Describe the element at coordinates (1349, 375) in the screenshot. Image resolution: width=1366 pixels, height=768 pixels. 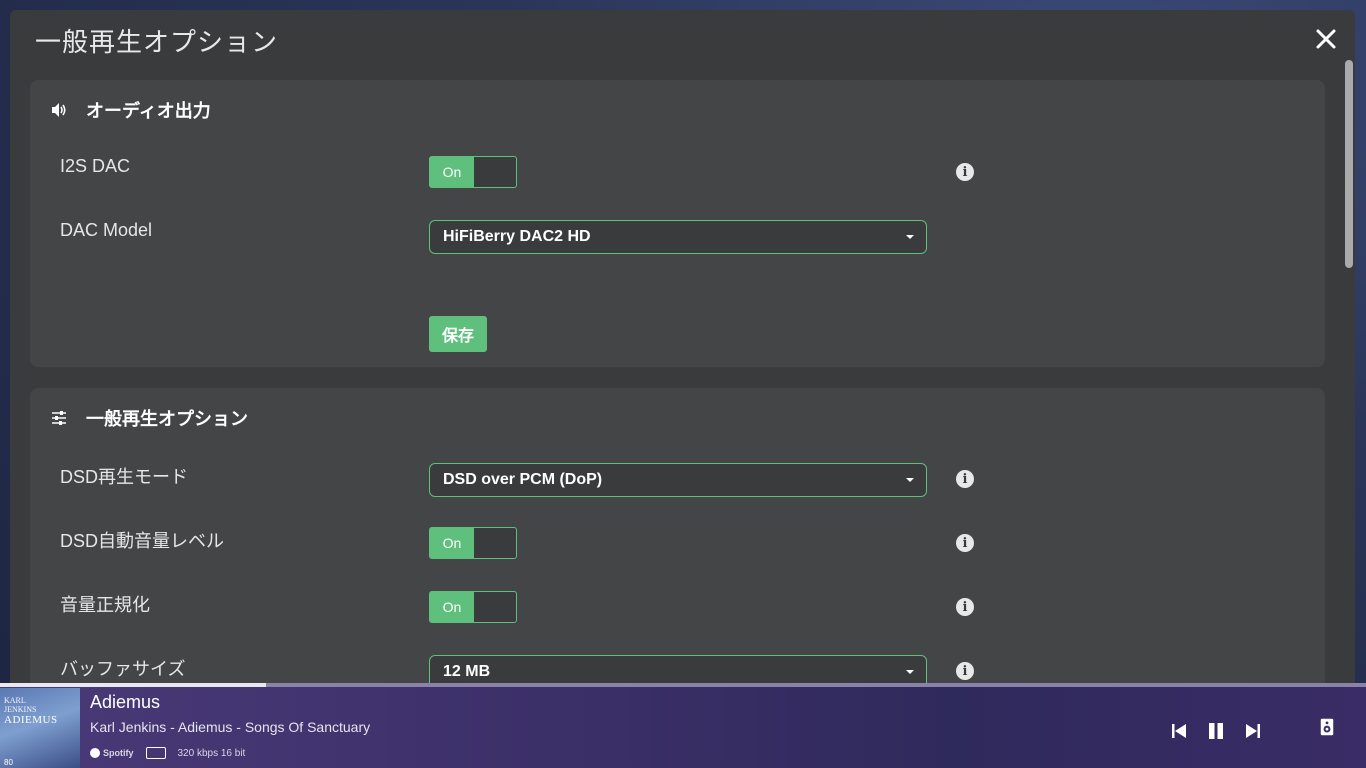
I see `scrollbar` at that location.